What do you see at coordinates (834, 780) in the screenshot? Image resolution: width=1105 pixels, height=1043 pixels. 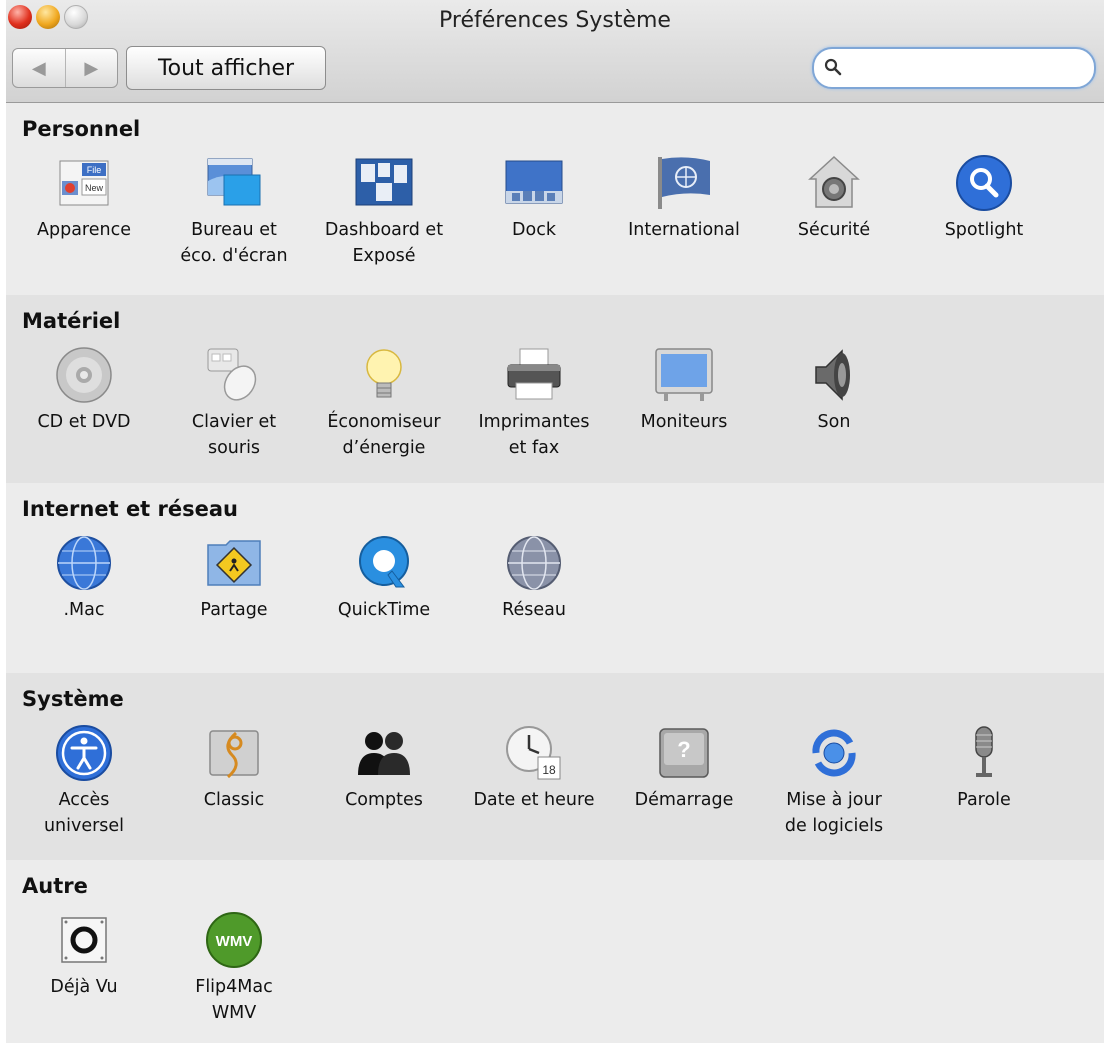 I see `pref-mise-a-jour: Mise à jour de logiciels` at bounding box center [834, 780].